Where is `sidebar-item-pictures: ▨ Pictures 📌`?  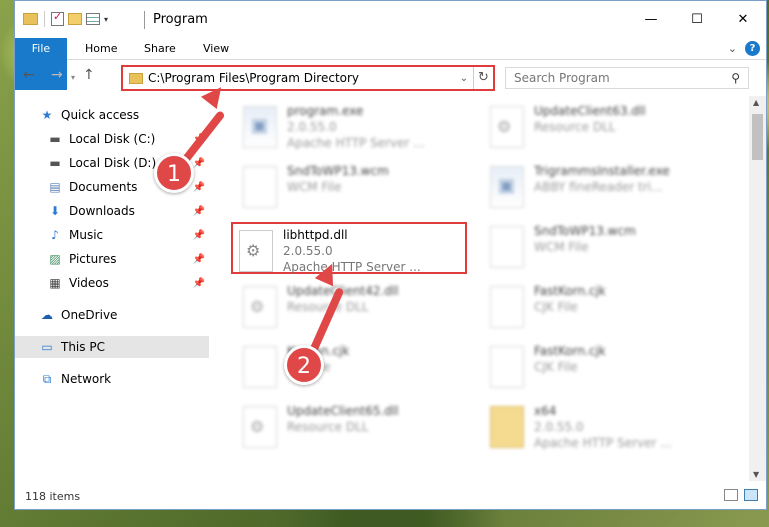
sidebar-item-pictures: ▨ Pictures 📌 is located at coordinates (112, 259).